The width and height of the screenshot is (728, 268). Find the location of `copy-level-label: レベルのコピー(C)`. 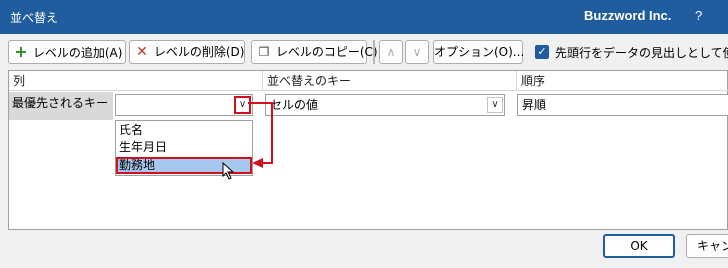

copy-level-label: レベルのコピー(C) is located at coordinates (326, 52).